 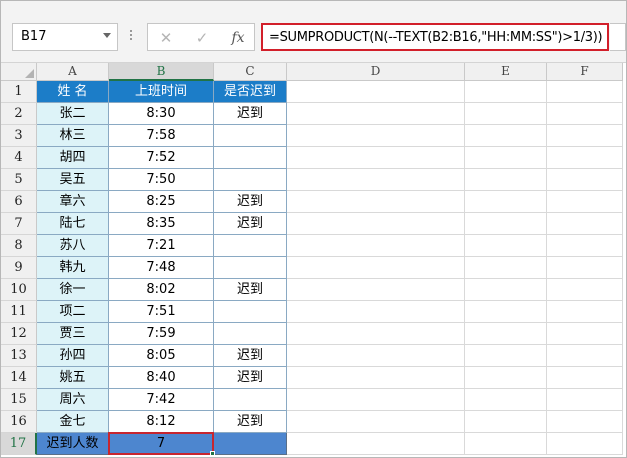 What do you see at coordinates (376, 422) in the screenshot?
I see `cell-d16` at bounding box center [376, 422].